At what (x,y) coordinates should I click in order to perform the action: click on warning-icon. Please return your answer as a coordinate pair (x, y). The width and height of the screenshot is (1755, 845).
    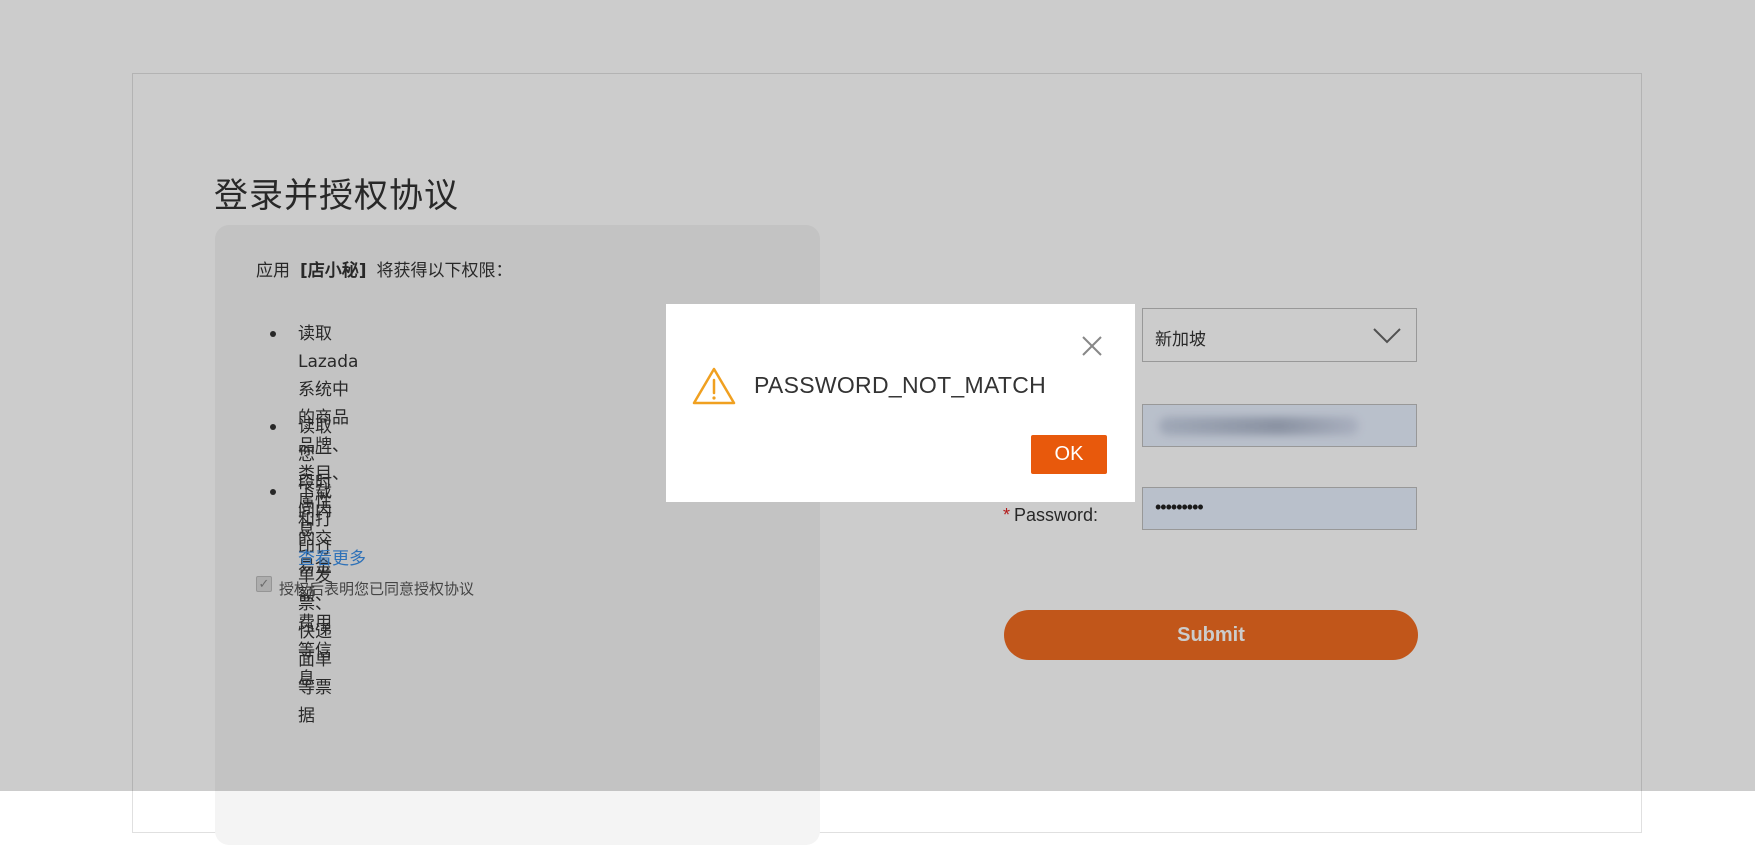
    Looking at the image, I should click on (714, 386).